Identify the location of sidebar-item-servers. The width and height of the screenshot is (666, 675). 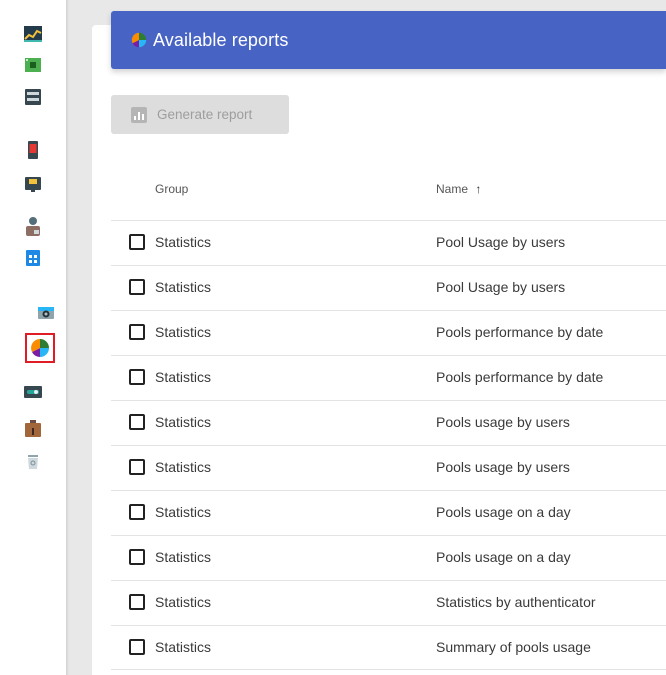
(33, 97).